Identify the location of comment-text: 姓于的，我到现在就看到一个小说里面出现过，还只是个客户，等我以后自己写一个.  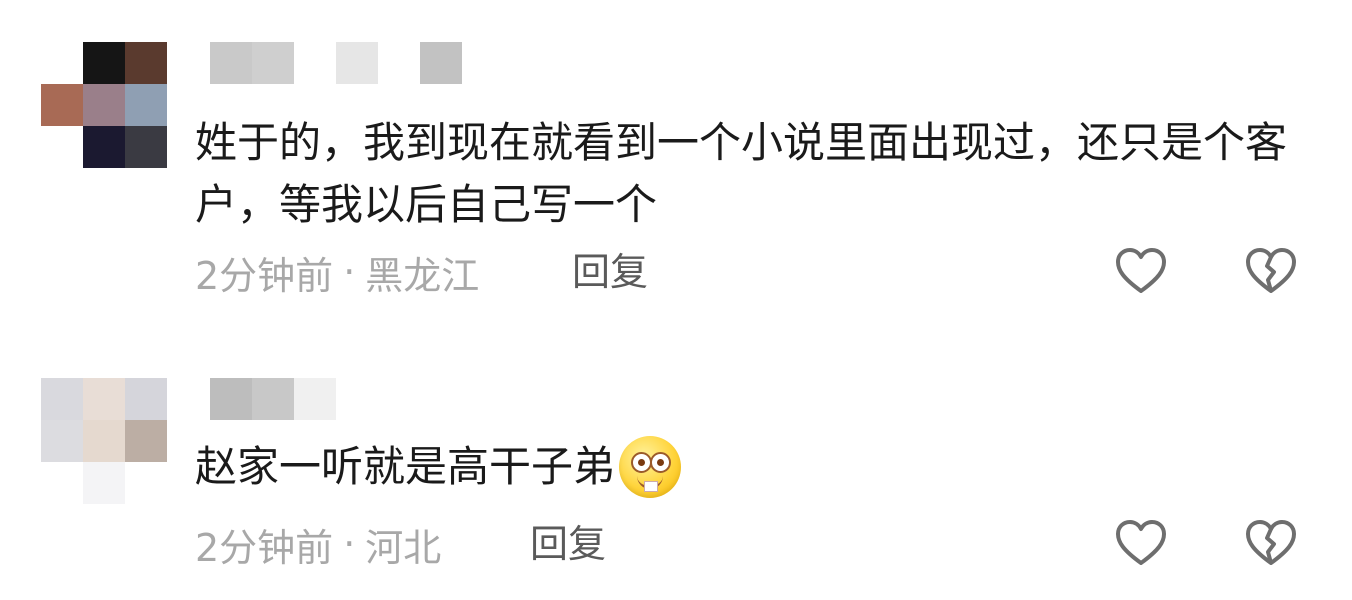
(741, 173).